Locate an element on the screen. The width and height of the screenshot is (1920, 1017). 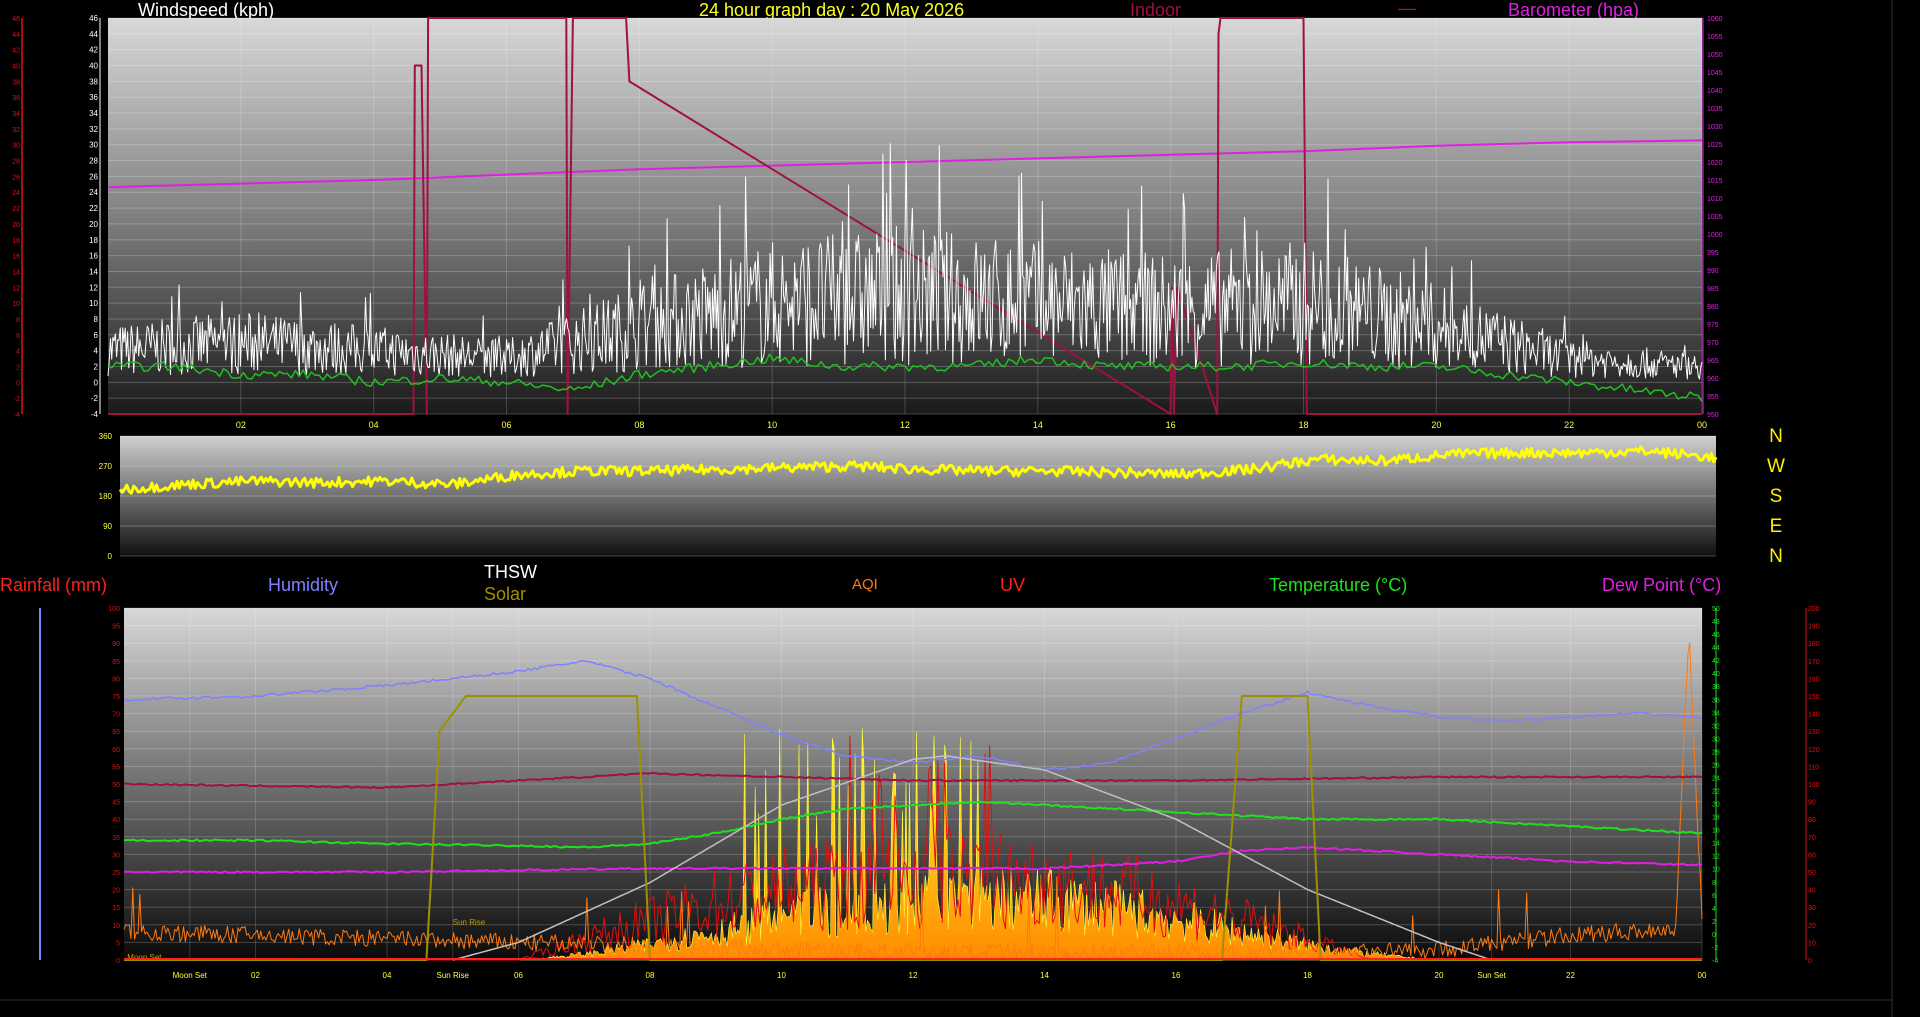
indoor-y-tick-label: 44 is located at coordinates (16, 35).